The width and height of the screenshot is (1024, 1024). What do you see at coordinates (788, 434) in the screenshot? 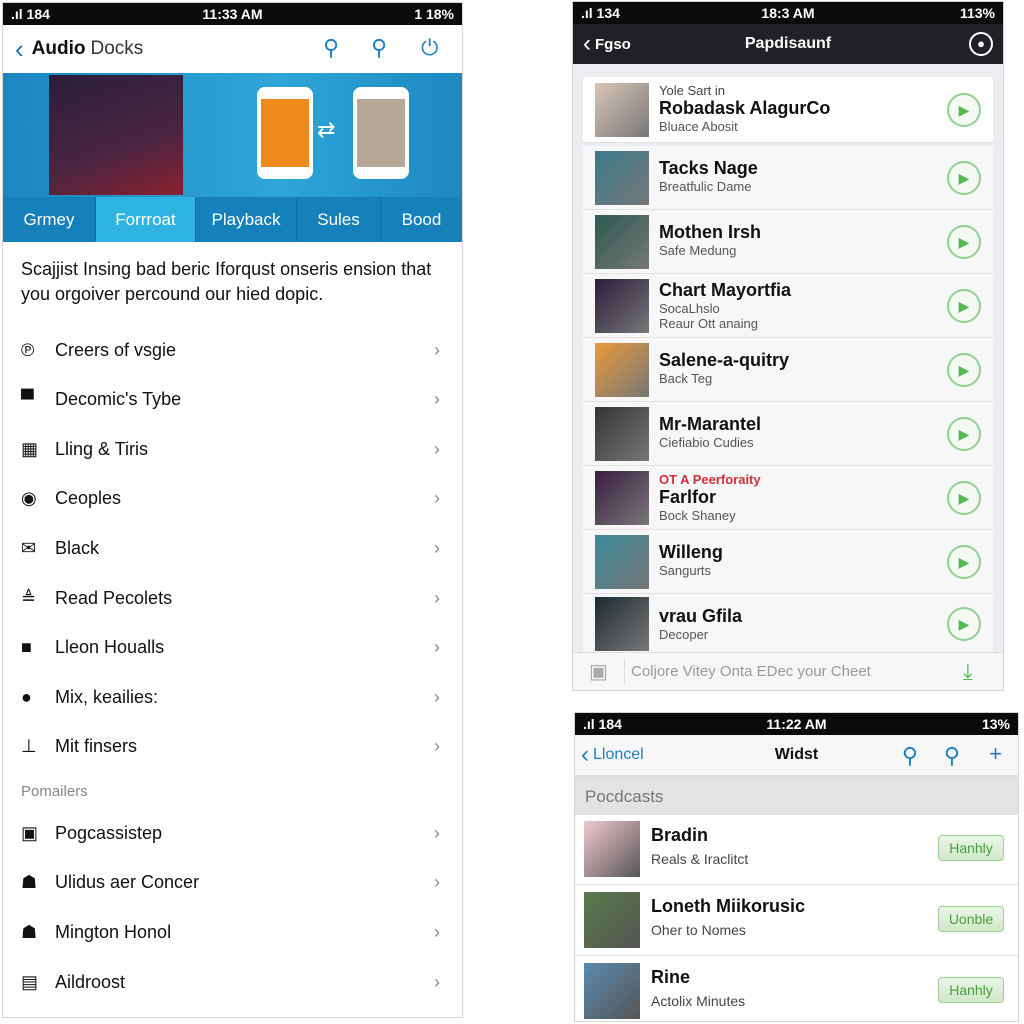
I see `track-row: Mr-Marantel Ciefiabio Cudies ▶` at bounding box center [788, 434].